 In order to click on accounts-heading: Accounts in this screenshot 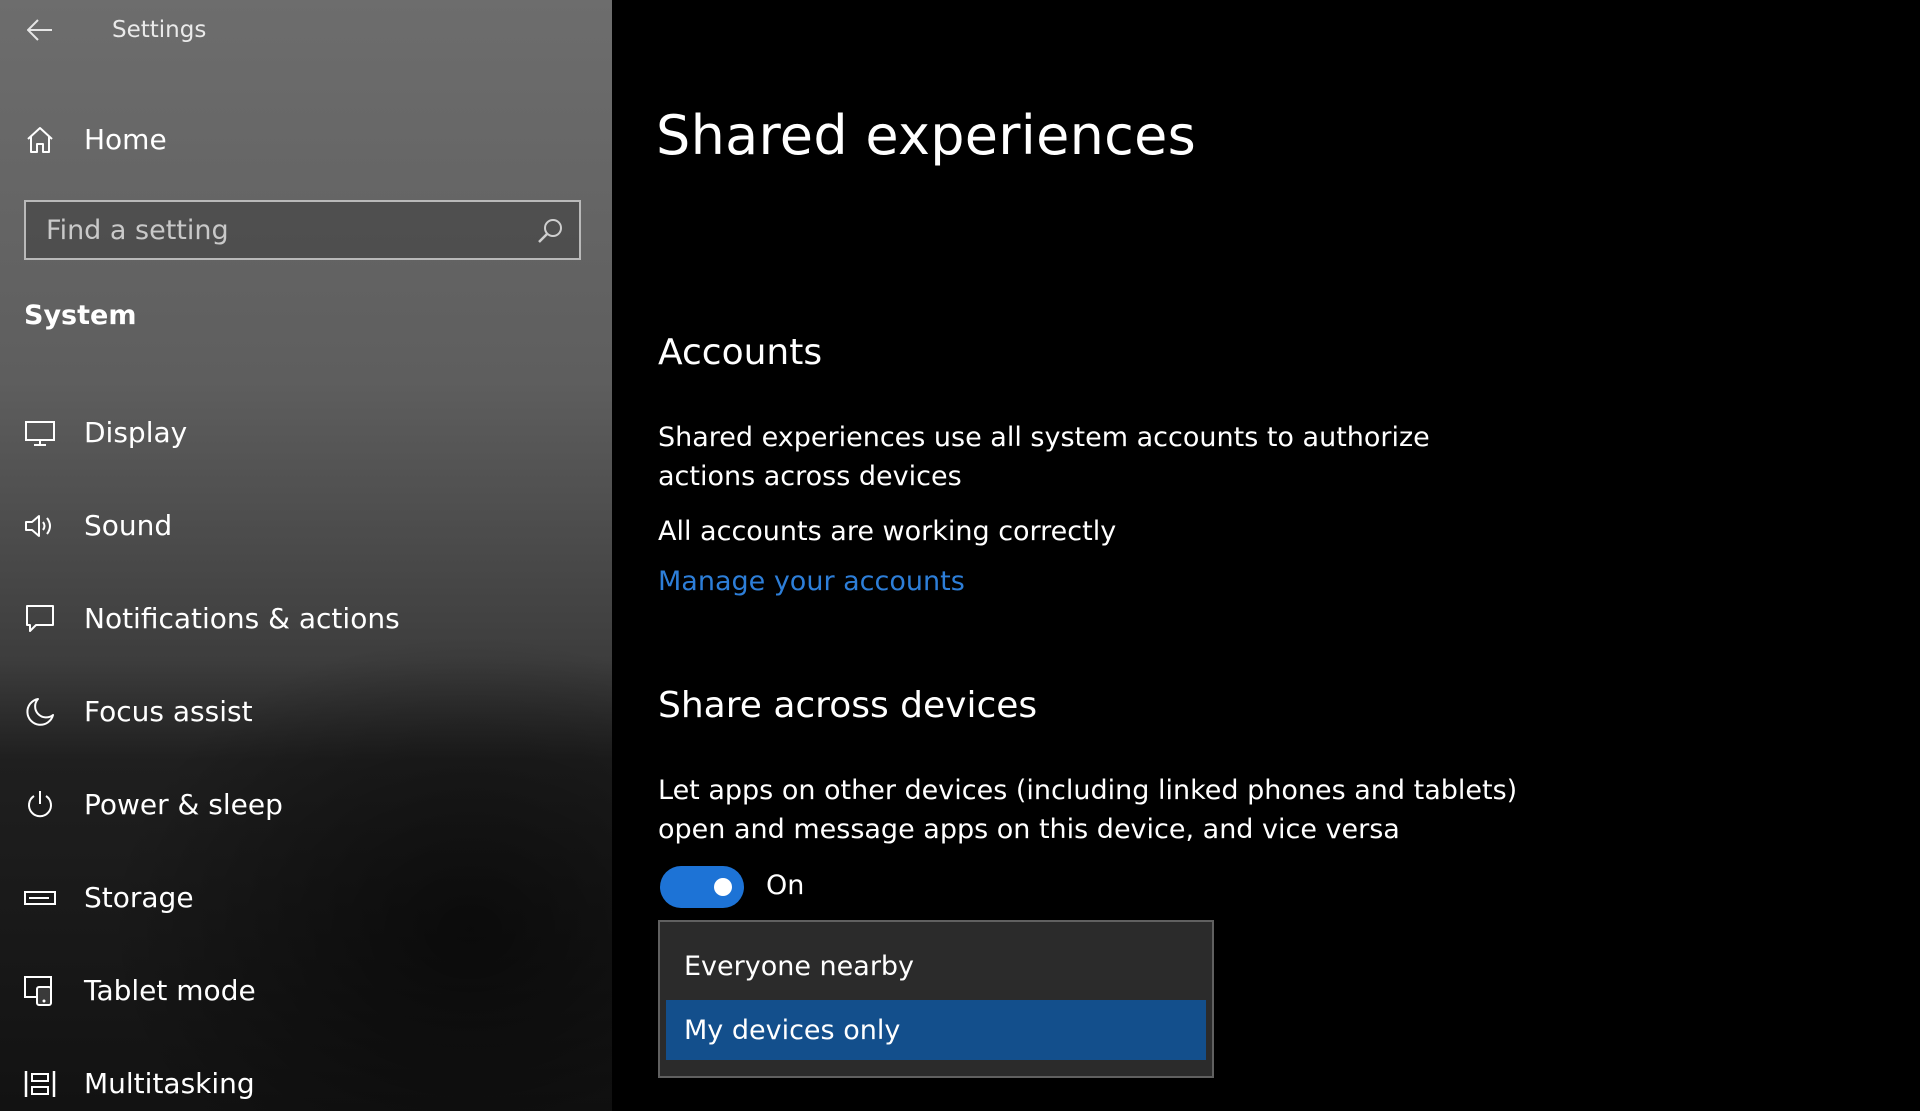, I will do `click(740, 352)`.